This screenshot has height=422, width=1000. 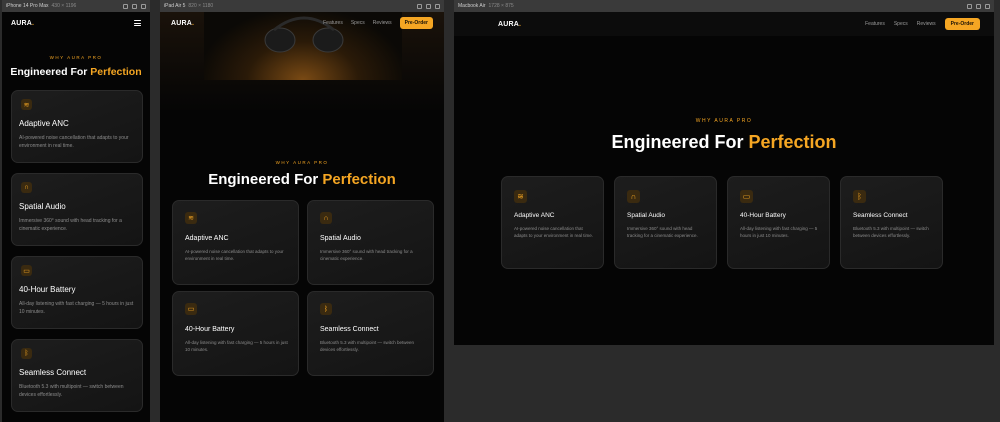 What do you see at coordinates (201, 6) in the screenshot?
I see `tablet-device-size: 820 × 1180` at bounding box center [201, 6].